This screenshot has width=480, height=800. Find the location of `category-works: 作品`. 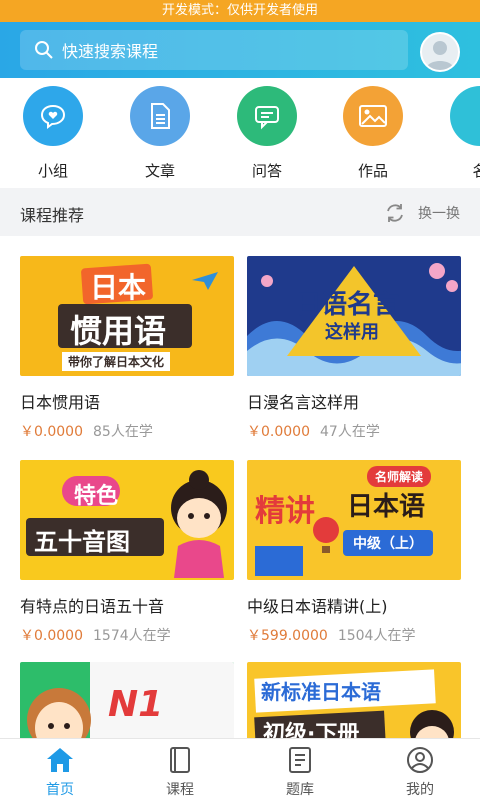

category-works: 作品 is located at coordinates (373, 133).